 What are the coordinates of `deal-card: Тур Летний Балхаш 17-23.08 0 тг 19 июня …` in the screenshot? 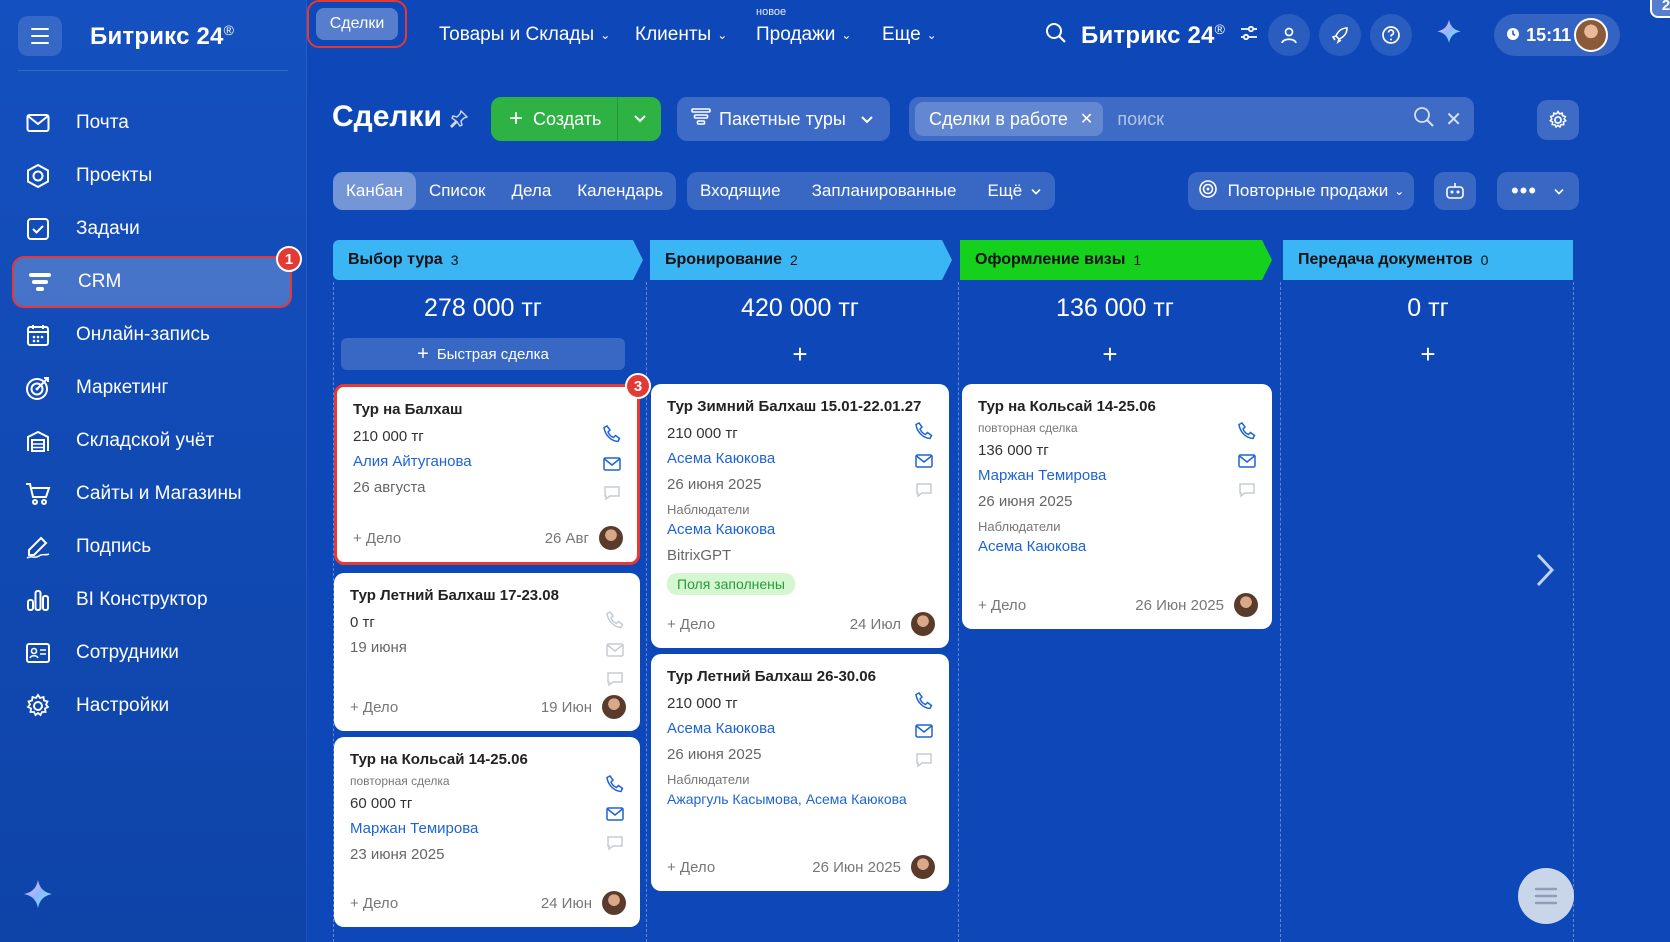 It's located at (487, 652).